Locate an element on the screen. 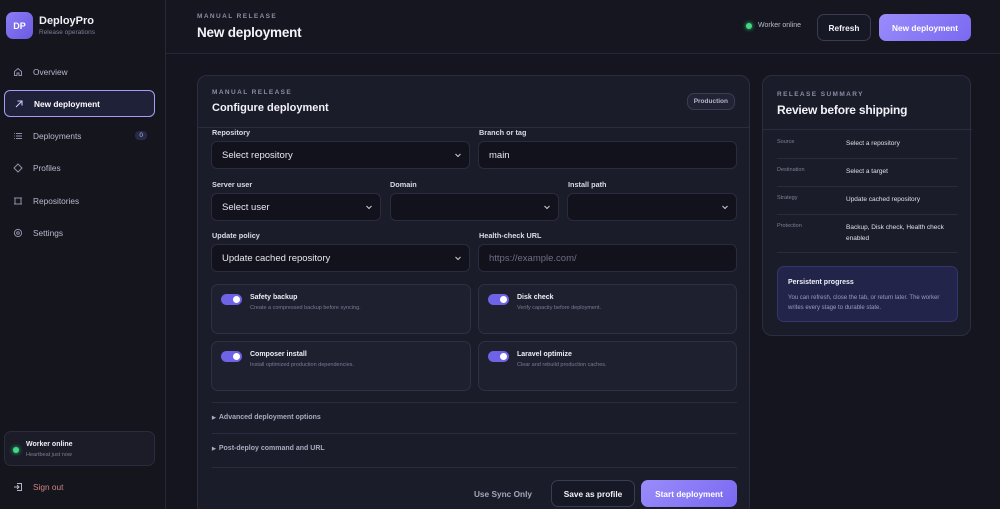 Image resolution: width=1000 pixels, height=509 pixels. update-policy-select: Update cached repository is located at coordinates (340, 258).